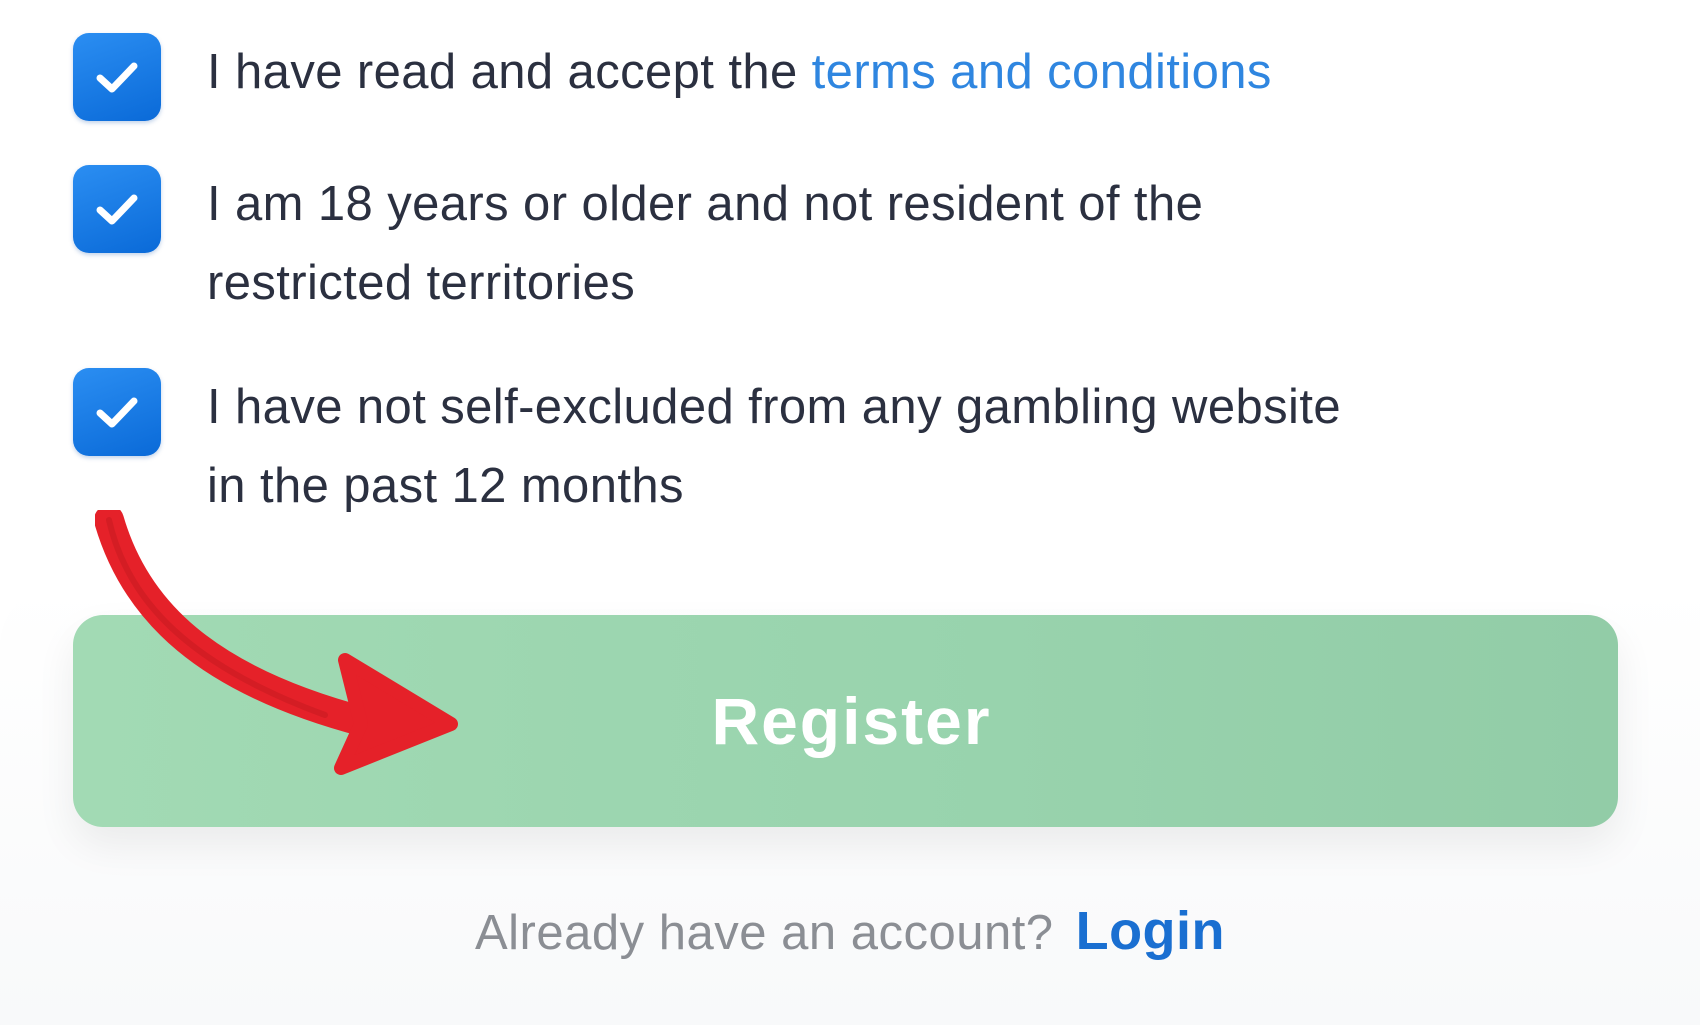 This screenshot has height=1025, width=1700. I want to click on terms-and-conditions-link: terms and conditions, so click(1042, 72).